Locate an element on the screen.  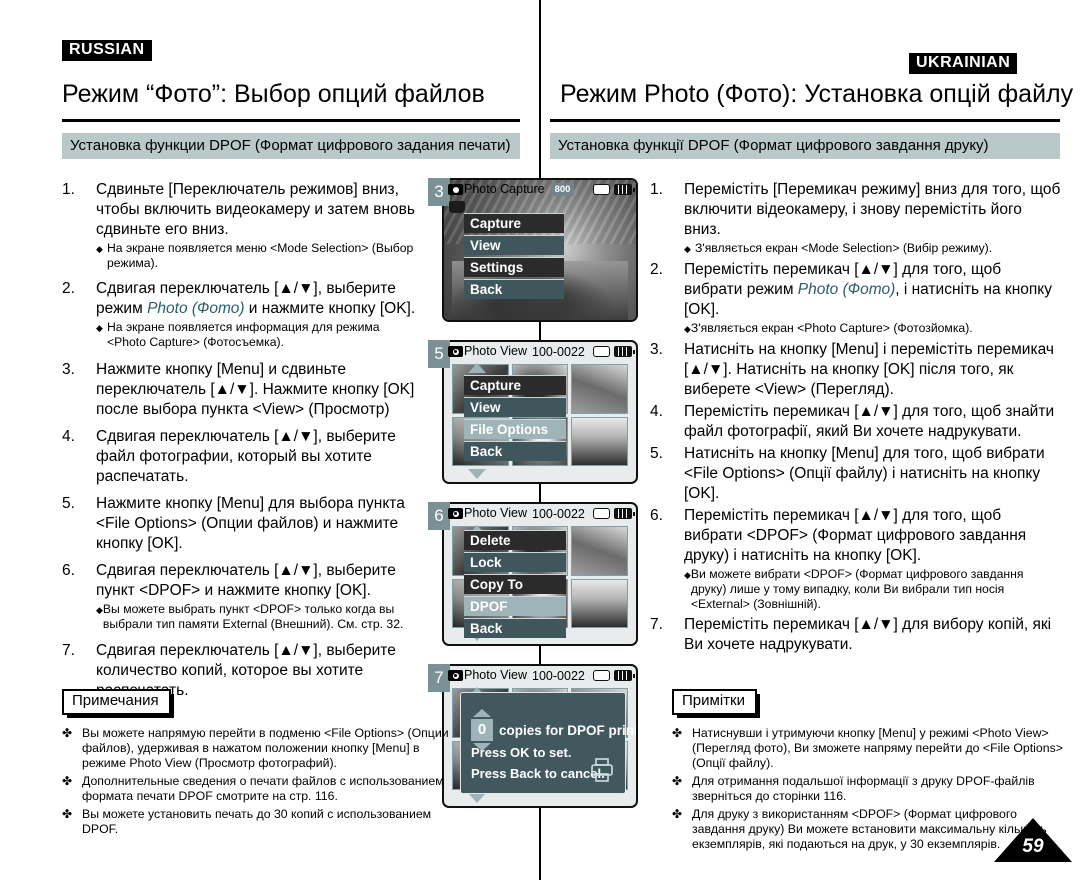
step-number: 5. is located at coordinates (656, 453).